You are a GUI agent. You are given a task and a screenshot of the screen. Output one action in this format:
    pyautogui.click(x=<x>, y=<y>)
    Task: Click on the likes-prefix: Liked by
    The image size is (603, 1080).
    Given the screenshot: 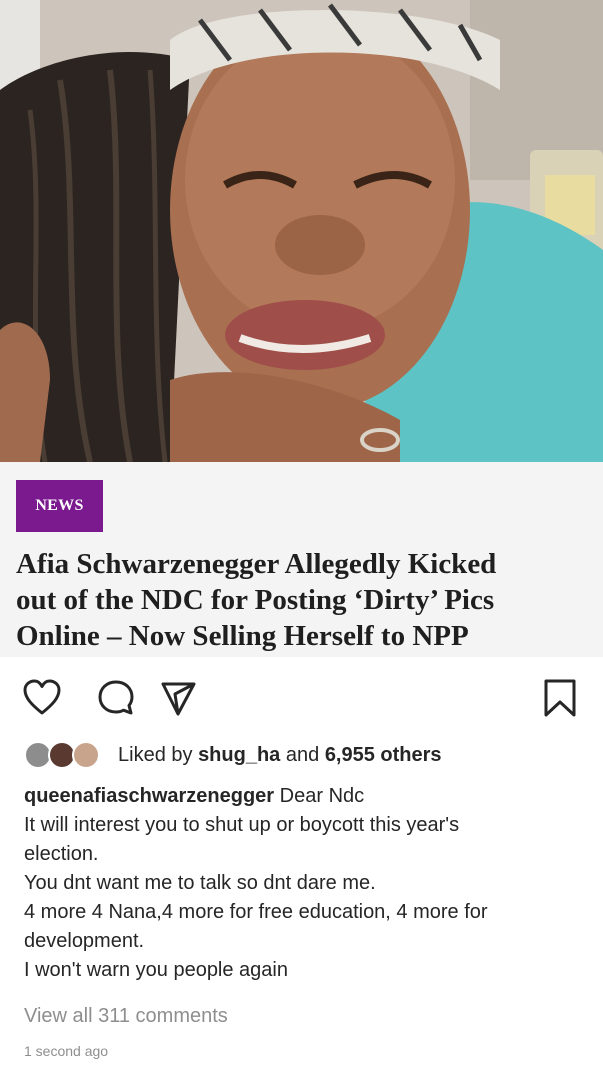 What is the action you would take?
    pyautogui.click(x=155, y=754)
    